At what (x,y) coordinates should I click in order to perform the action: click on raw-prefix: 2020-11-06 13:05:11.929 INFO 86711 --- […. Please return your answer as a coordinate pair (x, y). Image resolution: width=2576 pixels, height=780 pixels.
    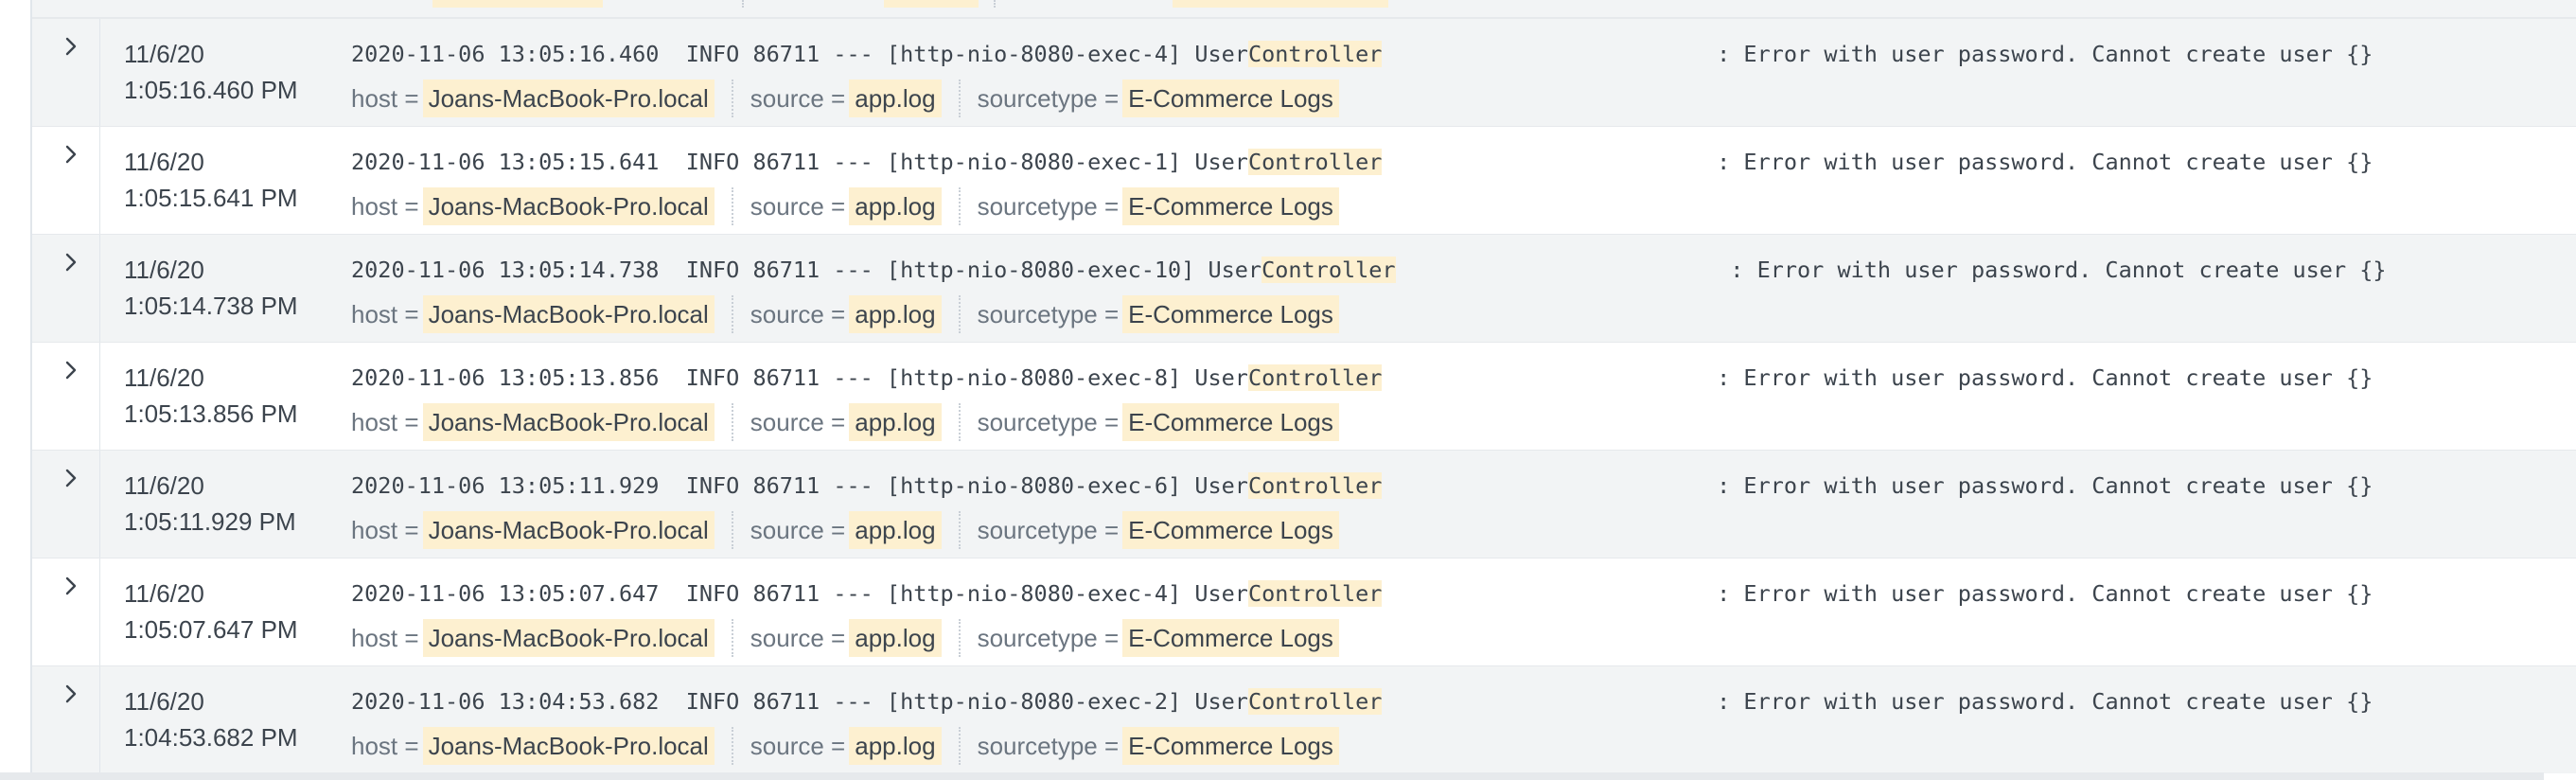
    Looking at the image, I should click on (799, 486).